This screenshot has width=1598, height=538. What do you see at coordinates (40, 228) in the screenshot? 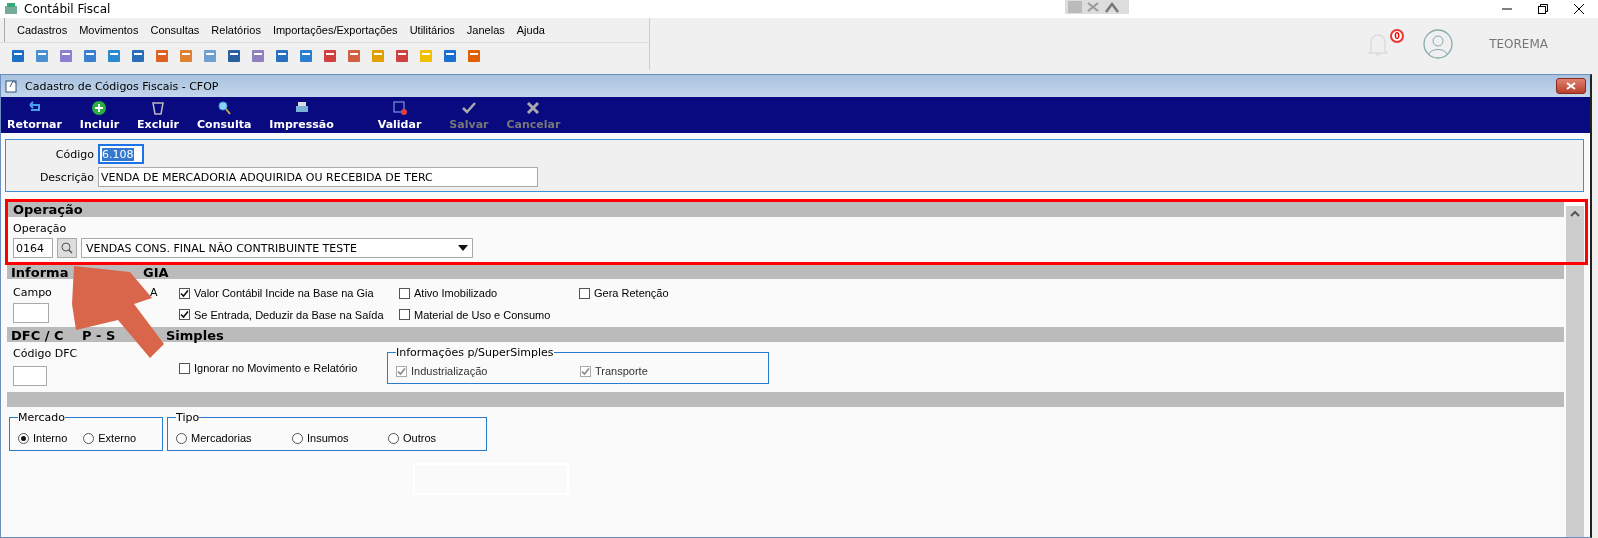
I see `field-label: Operação` at bounding box center [40, 228].